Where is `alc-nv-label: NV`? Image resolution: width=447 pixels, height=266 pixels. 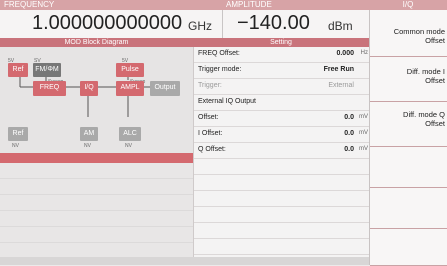 alc-nv-label: NV is located at coordinates (128, 146).